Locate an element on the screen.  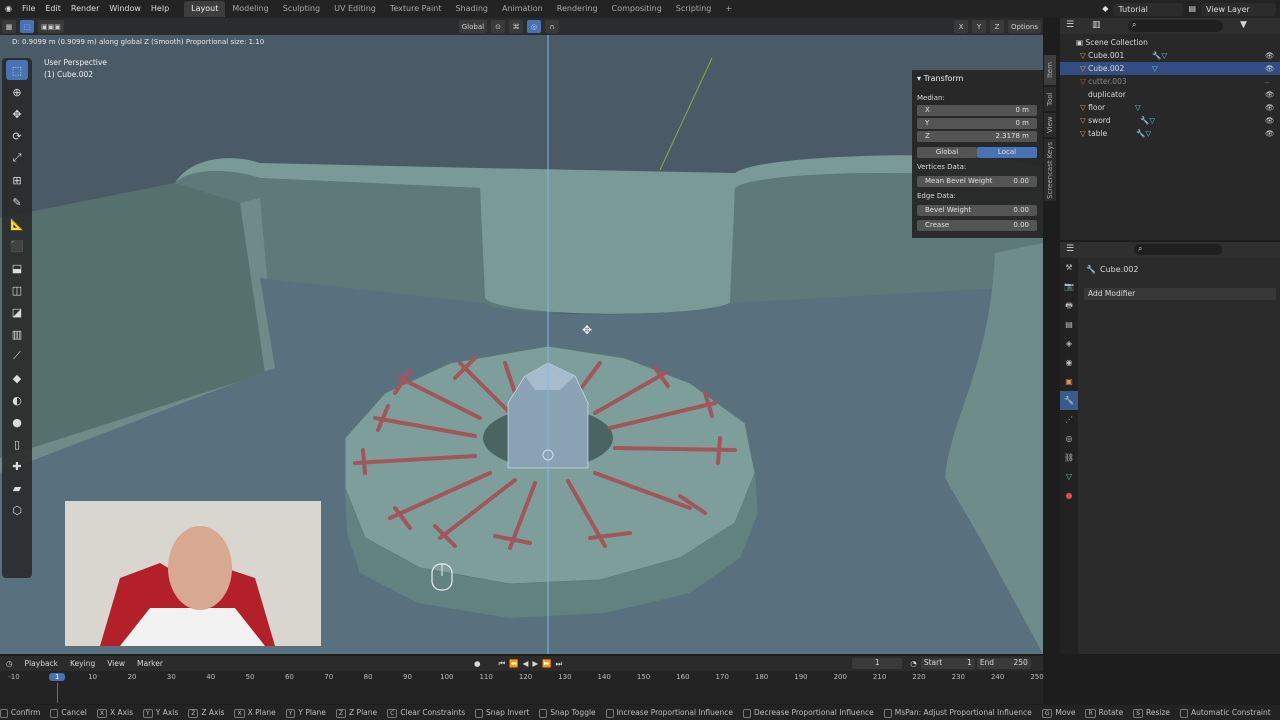
proportional-edit-icon: ◎ is located at coordinates (534, 26).